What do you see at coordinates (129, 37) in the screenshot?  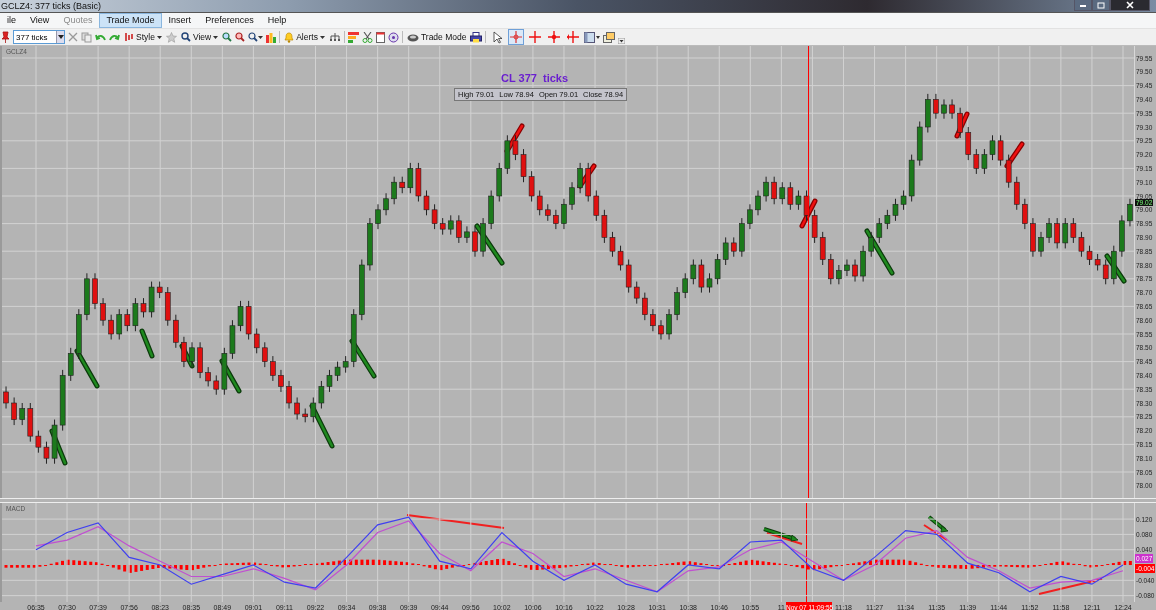 I see `bars-icon` at bounding box center [129, 37].